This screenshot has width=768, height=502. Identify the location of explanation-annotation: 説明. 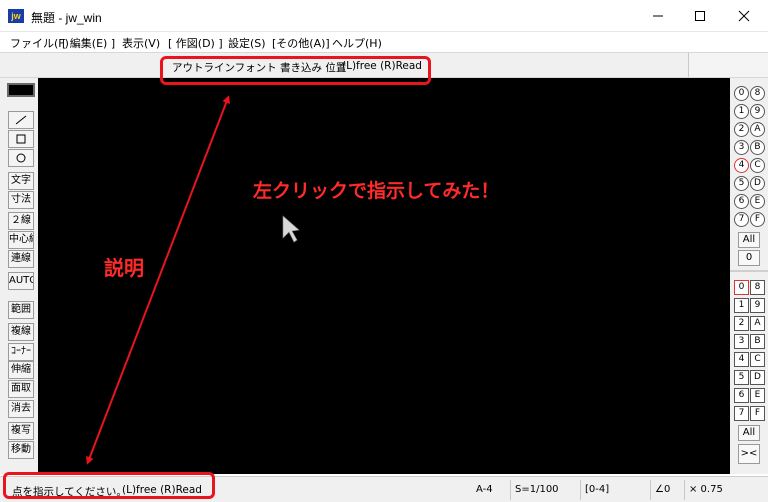
(124, 268).